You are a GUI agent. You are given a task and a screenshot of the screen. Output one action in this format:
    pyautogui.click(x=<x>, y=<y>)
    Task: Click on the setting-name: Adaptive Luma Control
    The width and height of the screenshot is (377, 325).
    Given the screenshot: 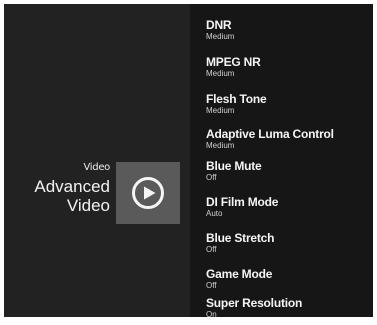 What is the action you would take?
    pyautogui.click(x=270, y=134)
    